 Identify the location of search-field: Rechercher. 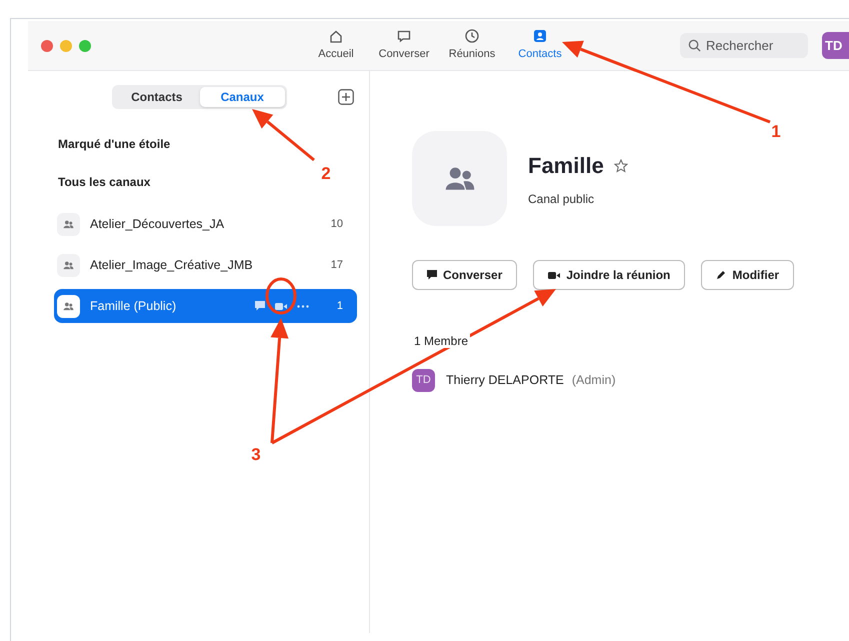
(744, 45).